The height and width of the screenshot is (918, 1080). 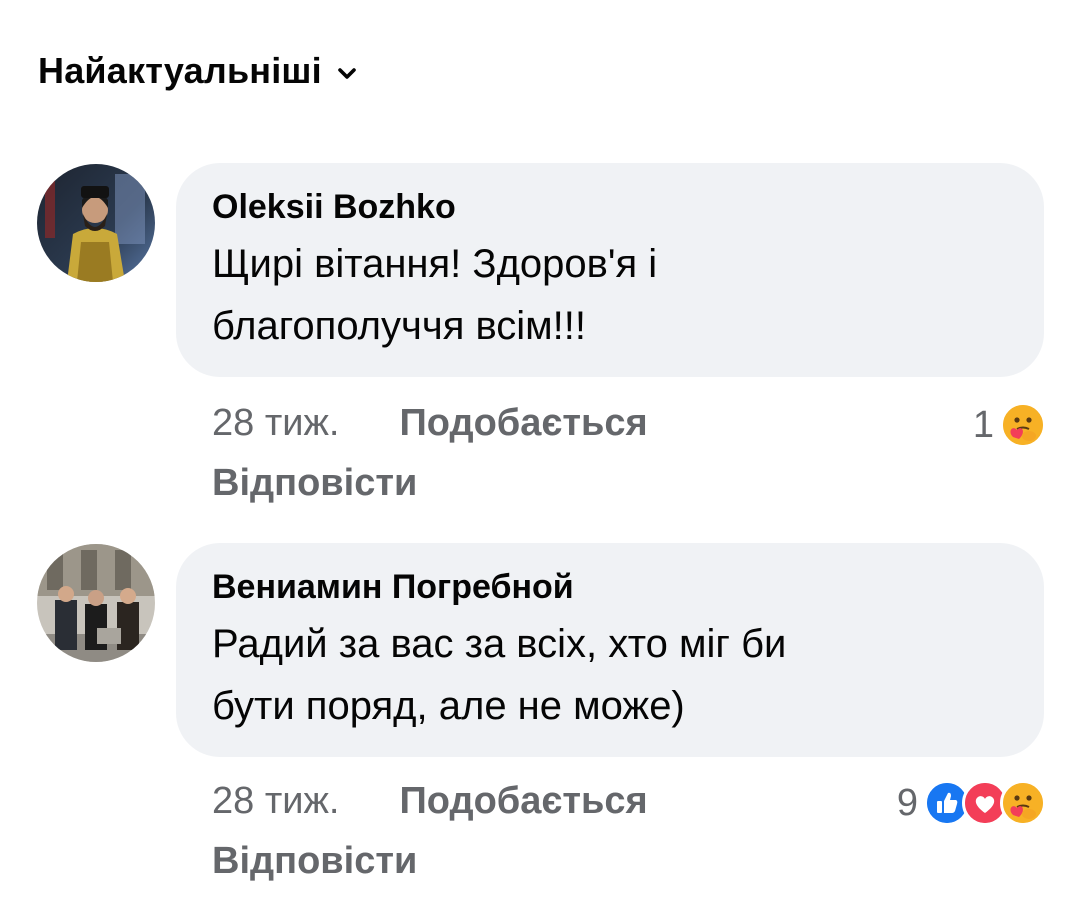 What do you see at coordinates (610, 587) in the screenshot?
I see `comment-author: Вениамин Погребной` at bounding box center [610, 587].